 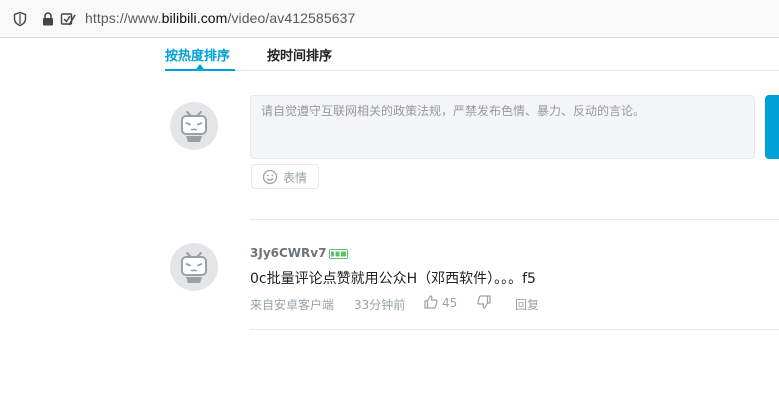 What do you see at coordinates (200, 66) in the screenshot?
I see `active-tab-caret` at bounding box center [200, 66].